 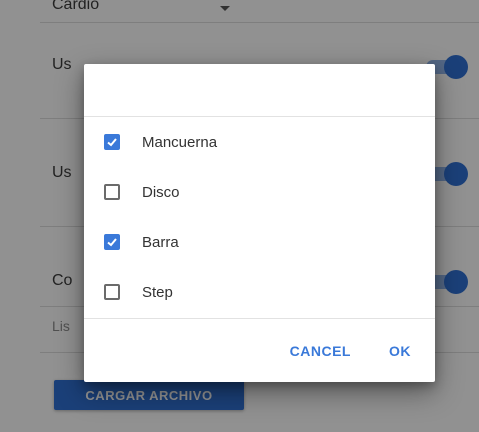 I want to click on dialog-actions: CANCEL OK, so click(x=356, y=351).